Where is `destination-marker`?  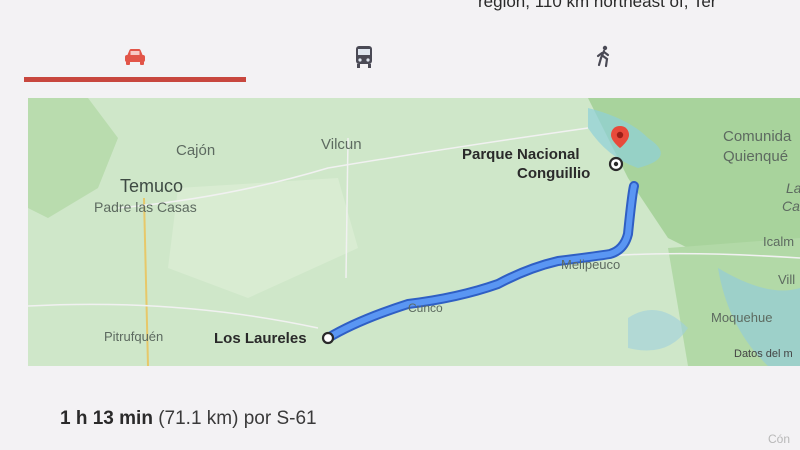
destination-marker is located at coordinates (616, 164).